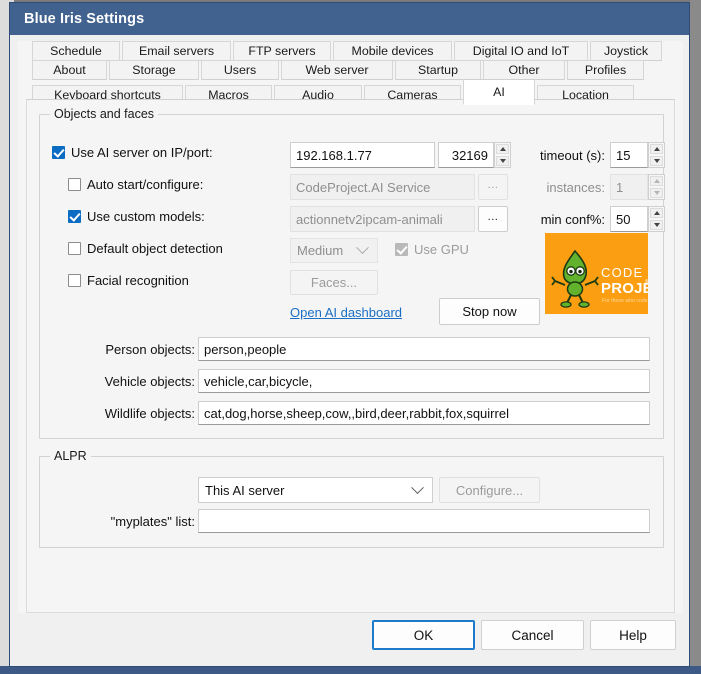  What do you see at coordinates (74, 216) in the screenshot?
I see `custom-models-checkbox` at bounding box center [74, 216].